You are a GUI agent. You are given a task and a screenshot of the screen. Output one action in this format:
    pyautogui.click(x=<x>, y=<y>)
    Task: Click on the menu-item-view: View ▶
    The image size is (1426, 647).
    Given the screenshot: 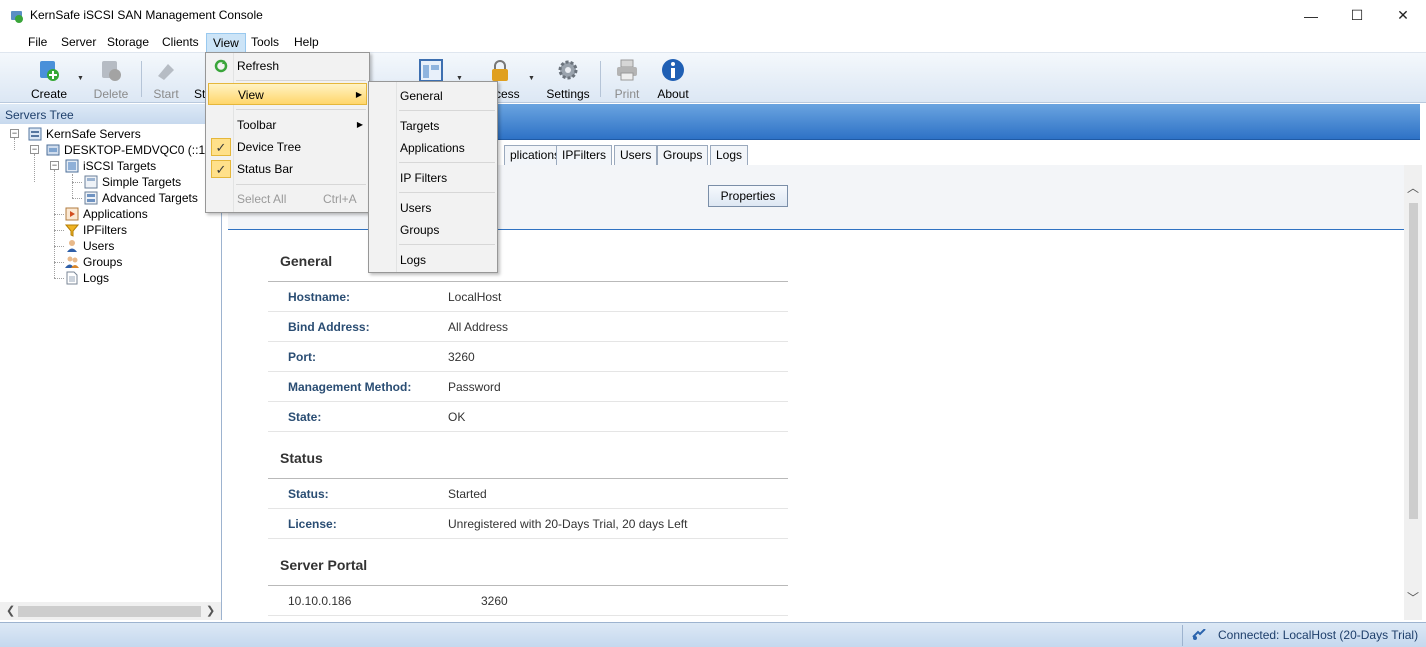 What is the action you would take?
    pyautogui.click(x=287, y=94)
    